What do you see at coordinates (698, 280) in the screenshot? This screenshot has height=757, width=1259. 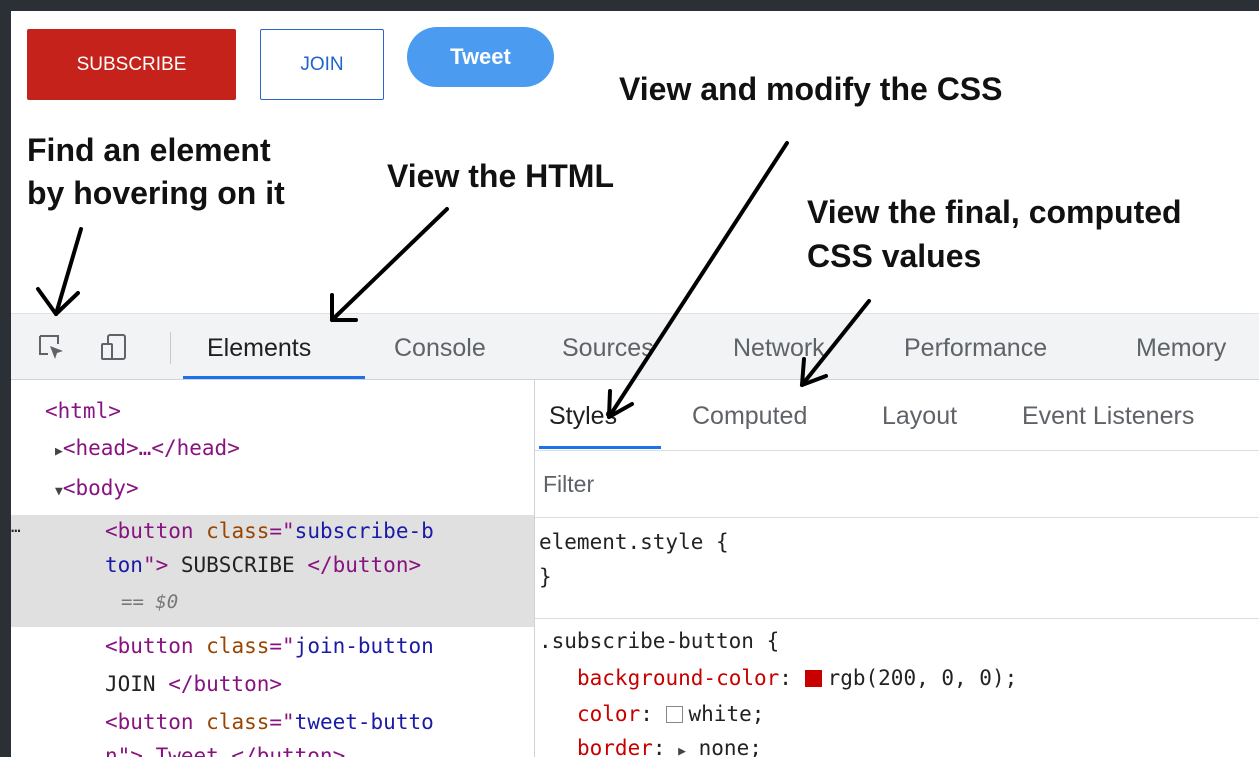 I see `arrow-modify-css` at bounding box center [698, 280].